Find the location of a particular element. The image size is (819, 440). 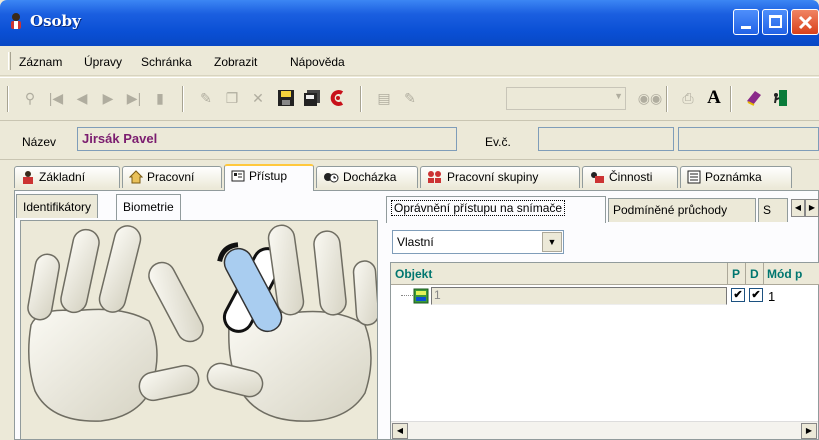

tab-poznamka: Poznámka is located at coordinates (736, 177).